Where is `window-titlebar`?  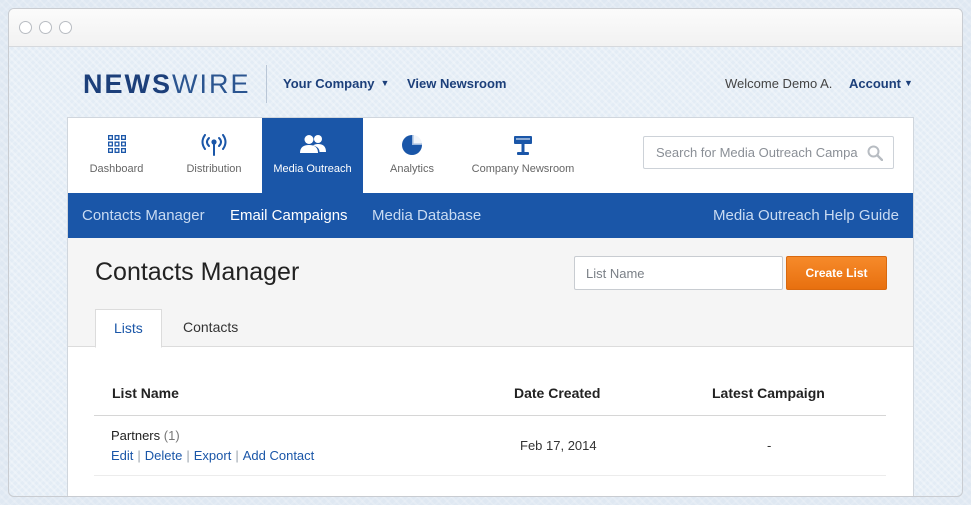
window-titlebar is located at coordinates (485, 28).